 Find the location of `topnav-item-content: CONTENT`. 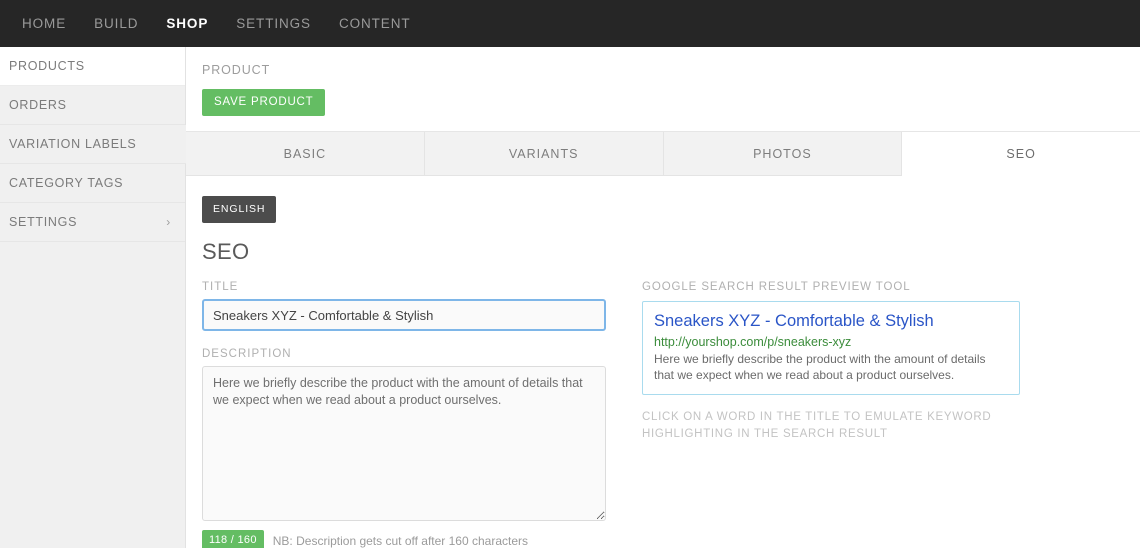

topnav-item-content: CONTENT is located at coordinates (375, 23).